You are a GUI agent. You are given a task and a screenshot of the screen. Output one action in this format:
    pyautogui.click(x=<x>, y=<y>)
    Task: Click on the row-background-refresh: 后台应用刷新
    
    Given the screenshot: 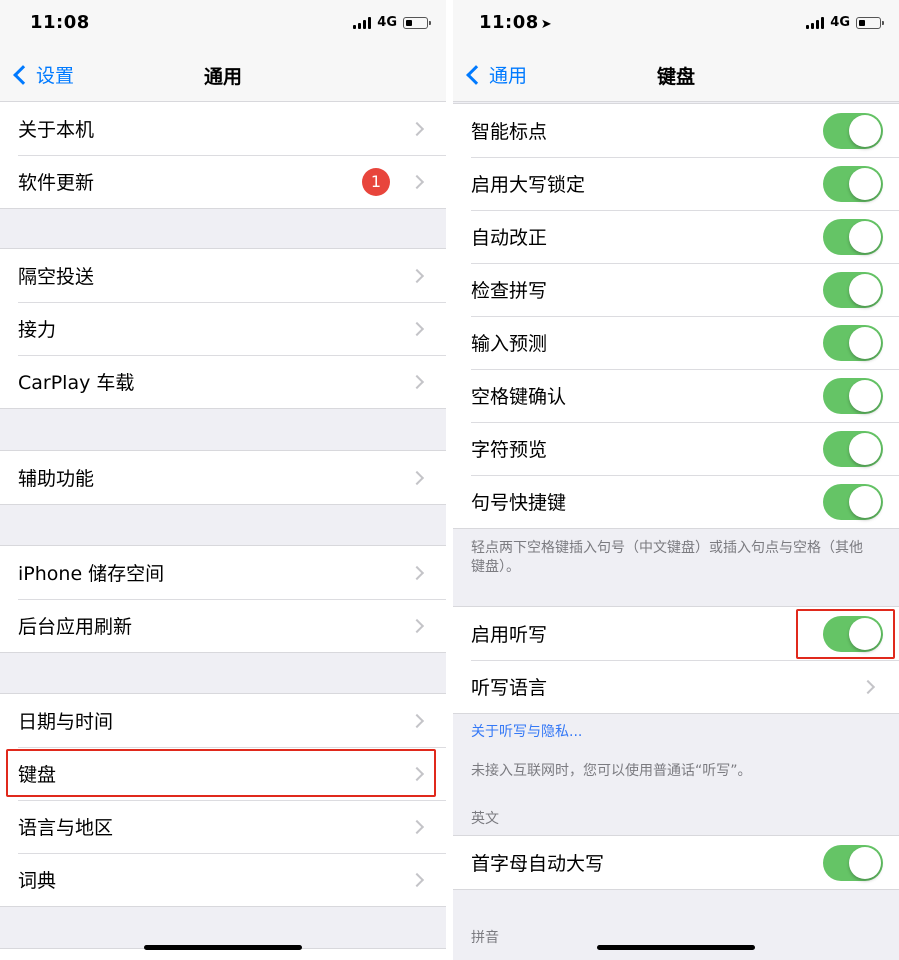 What is the action you would take?
    pyautogui.click(x=223, y=625)
    